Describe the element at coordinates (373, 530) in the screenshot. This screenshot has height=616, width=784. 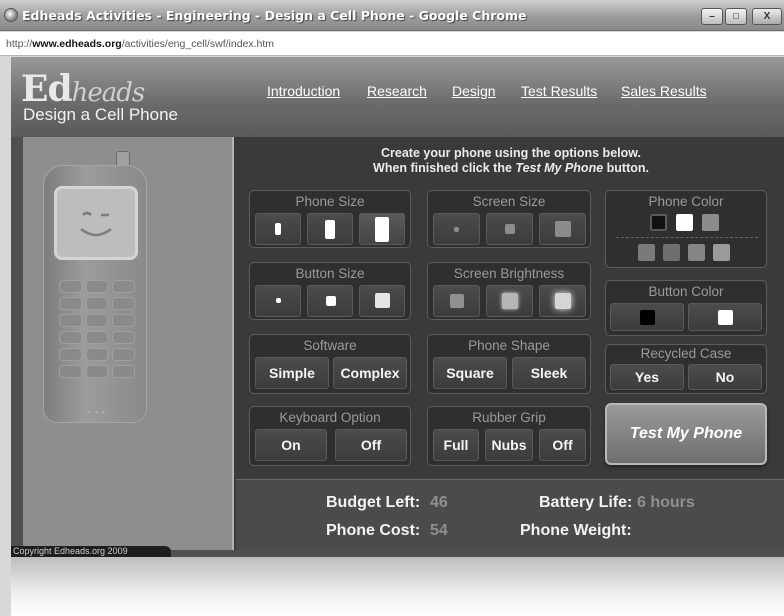
I see `phone-cost-label: Phone Cost:` at that location.